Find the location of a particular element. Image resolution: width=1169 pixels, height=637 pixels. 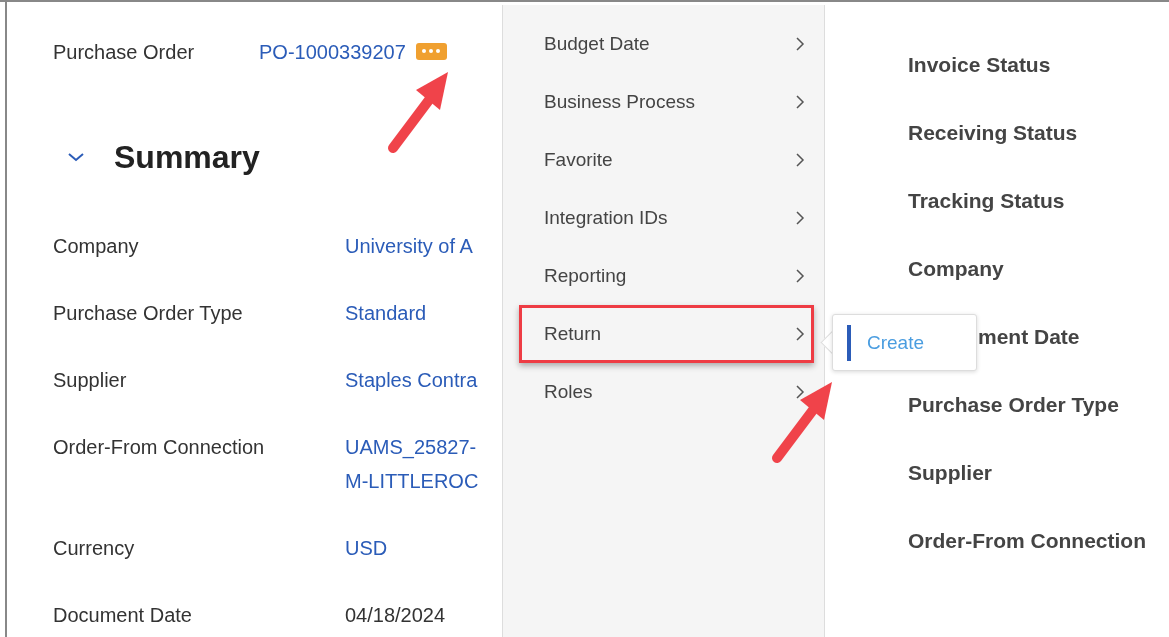

field-label: Currency is located at coordinates (94, 548).